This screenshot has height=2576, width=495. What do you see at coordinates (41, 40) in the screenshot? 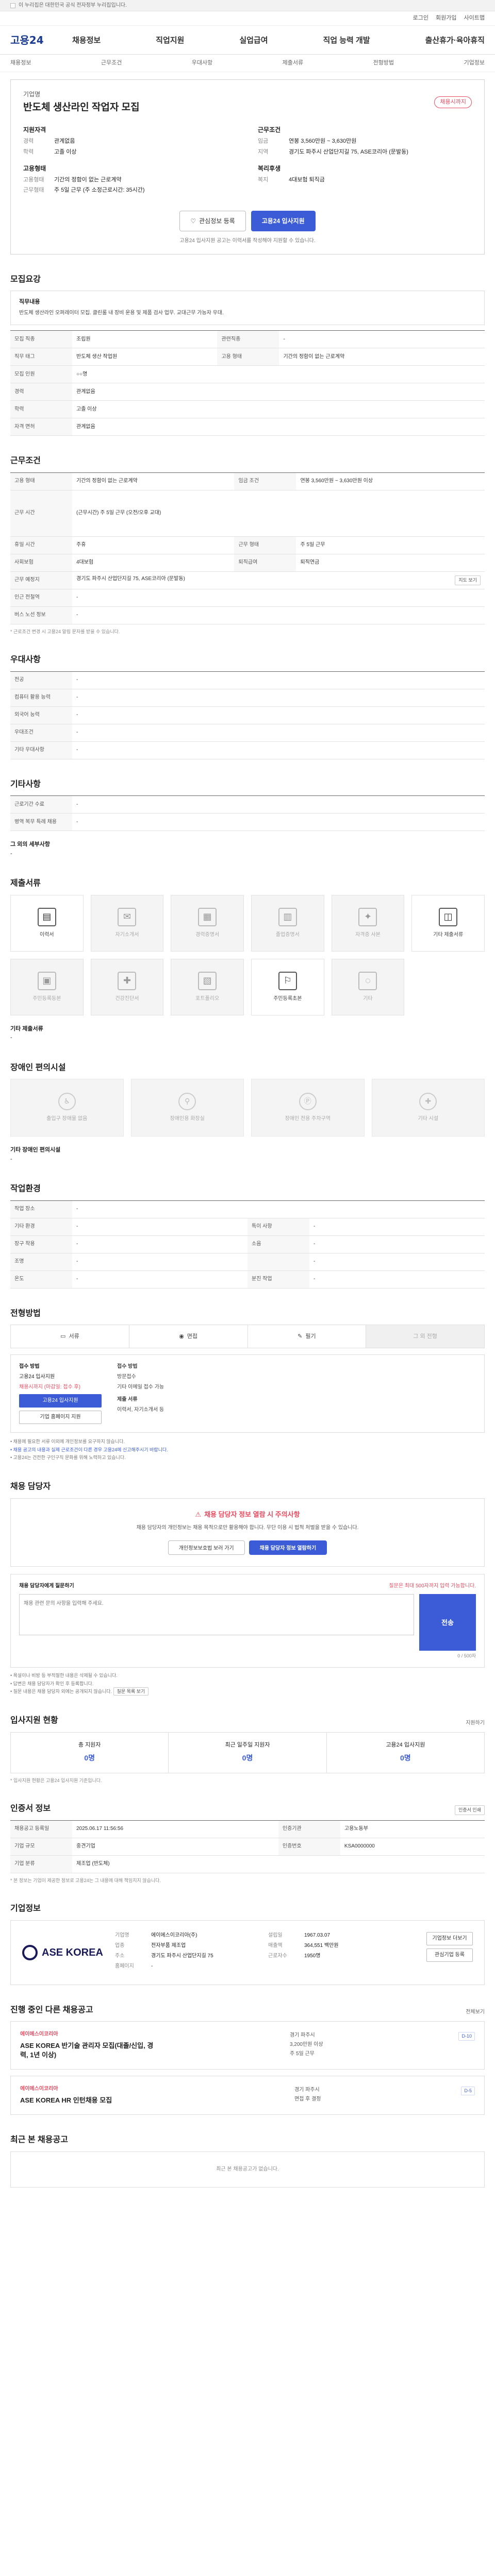
I see `site-logo: 고용24` at bounding box center [41, 40].